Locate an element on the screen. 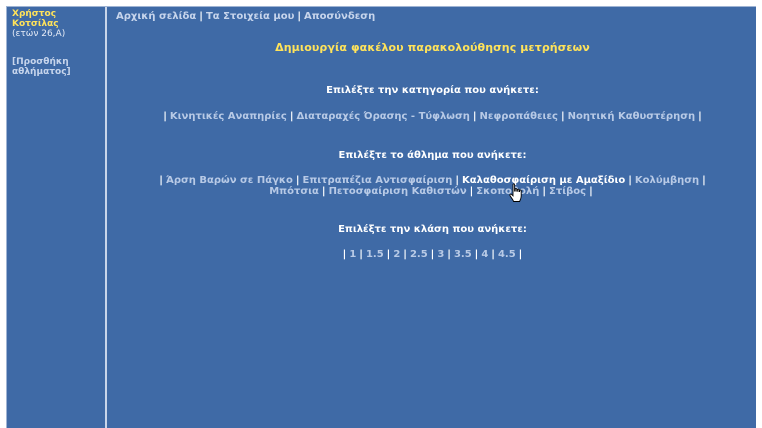 This screenshot has height=428, width=762. top-navigation: Αρχική σελίδα | Τα Στοιχεία μου | Αποσύνδεση is located at coordinates (245, 16).